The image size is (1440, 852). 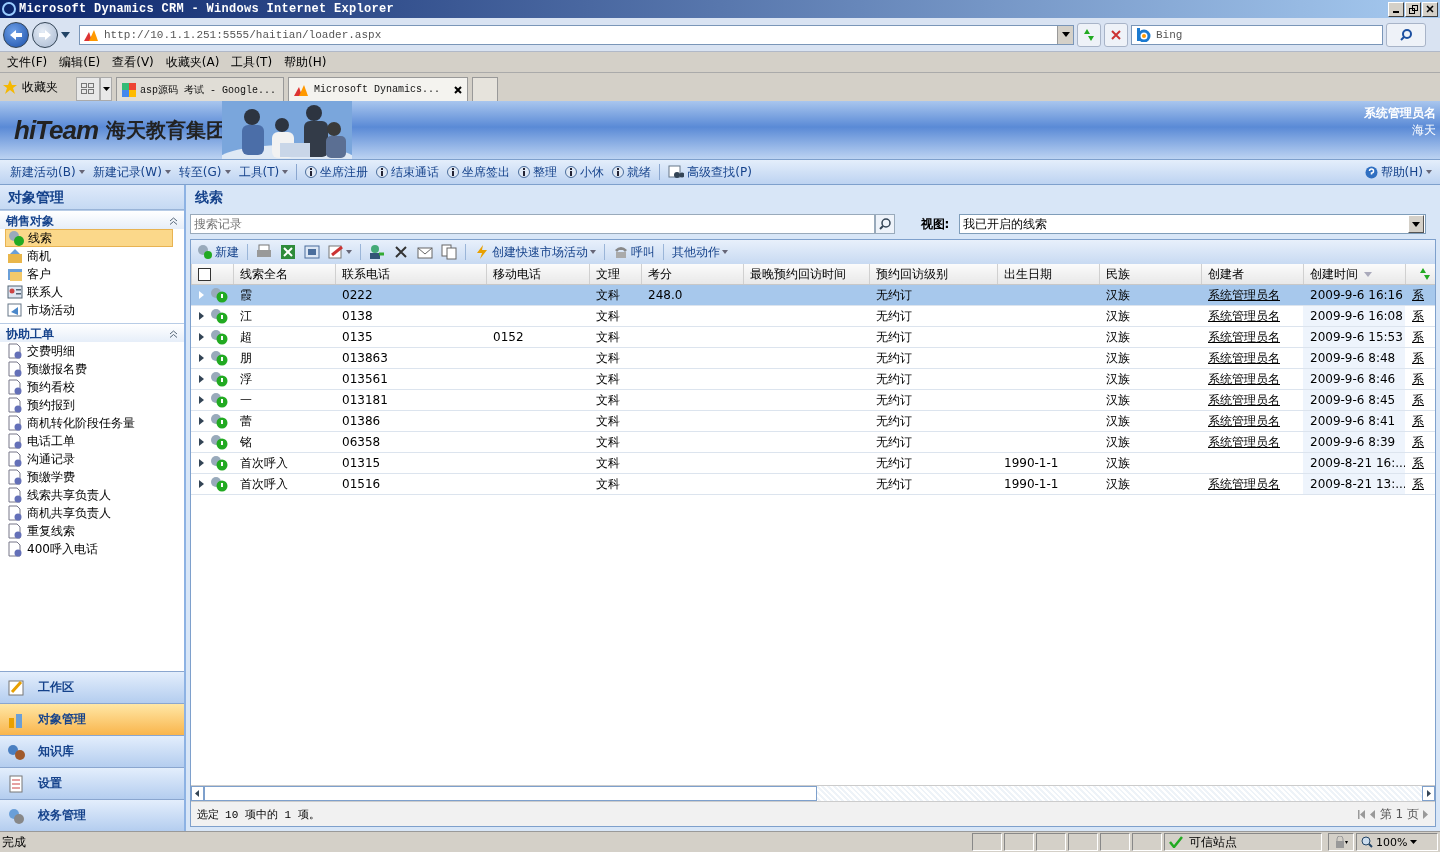 I want to click on sidebar-item: 商机共享负责人, so click(x=89, y=513).